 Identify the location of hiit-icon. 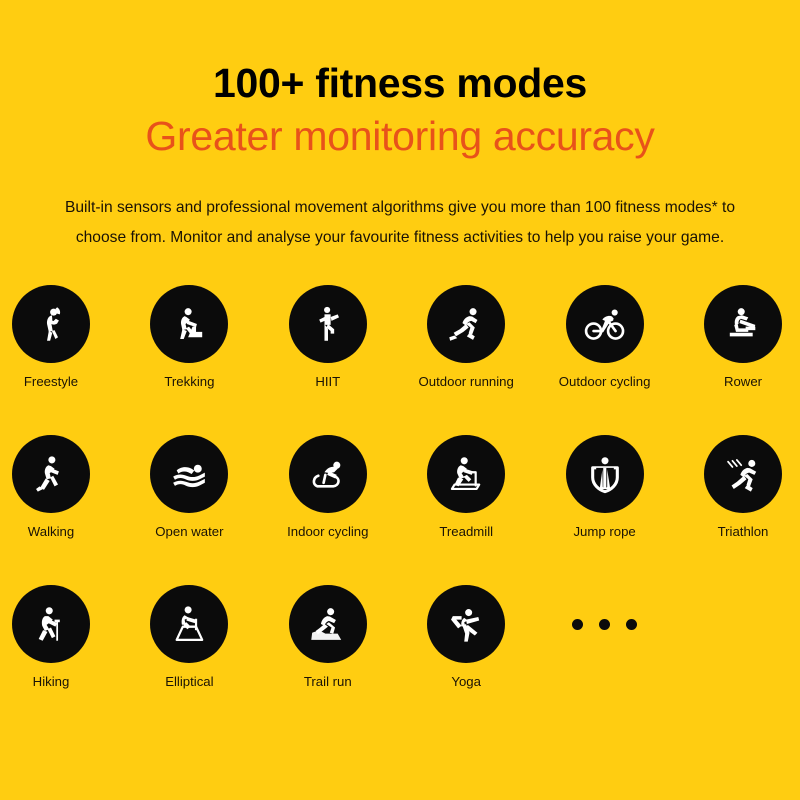
(327, 324).